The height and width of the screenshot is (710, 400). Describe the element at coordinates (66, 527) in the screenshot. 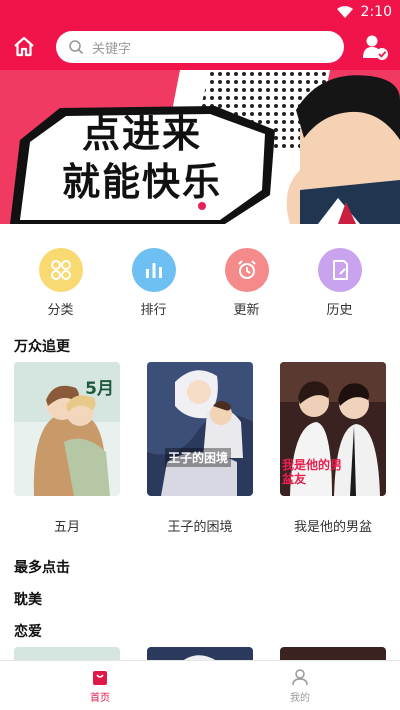

I see `book-title: 五月` at that location.